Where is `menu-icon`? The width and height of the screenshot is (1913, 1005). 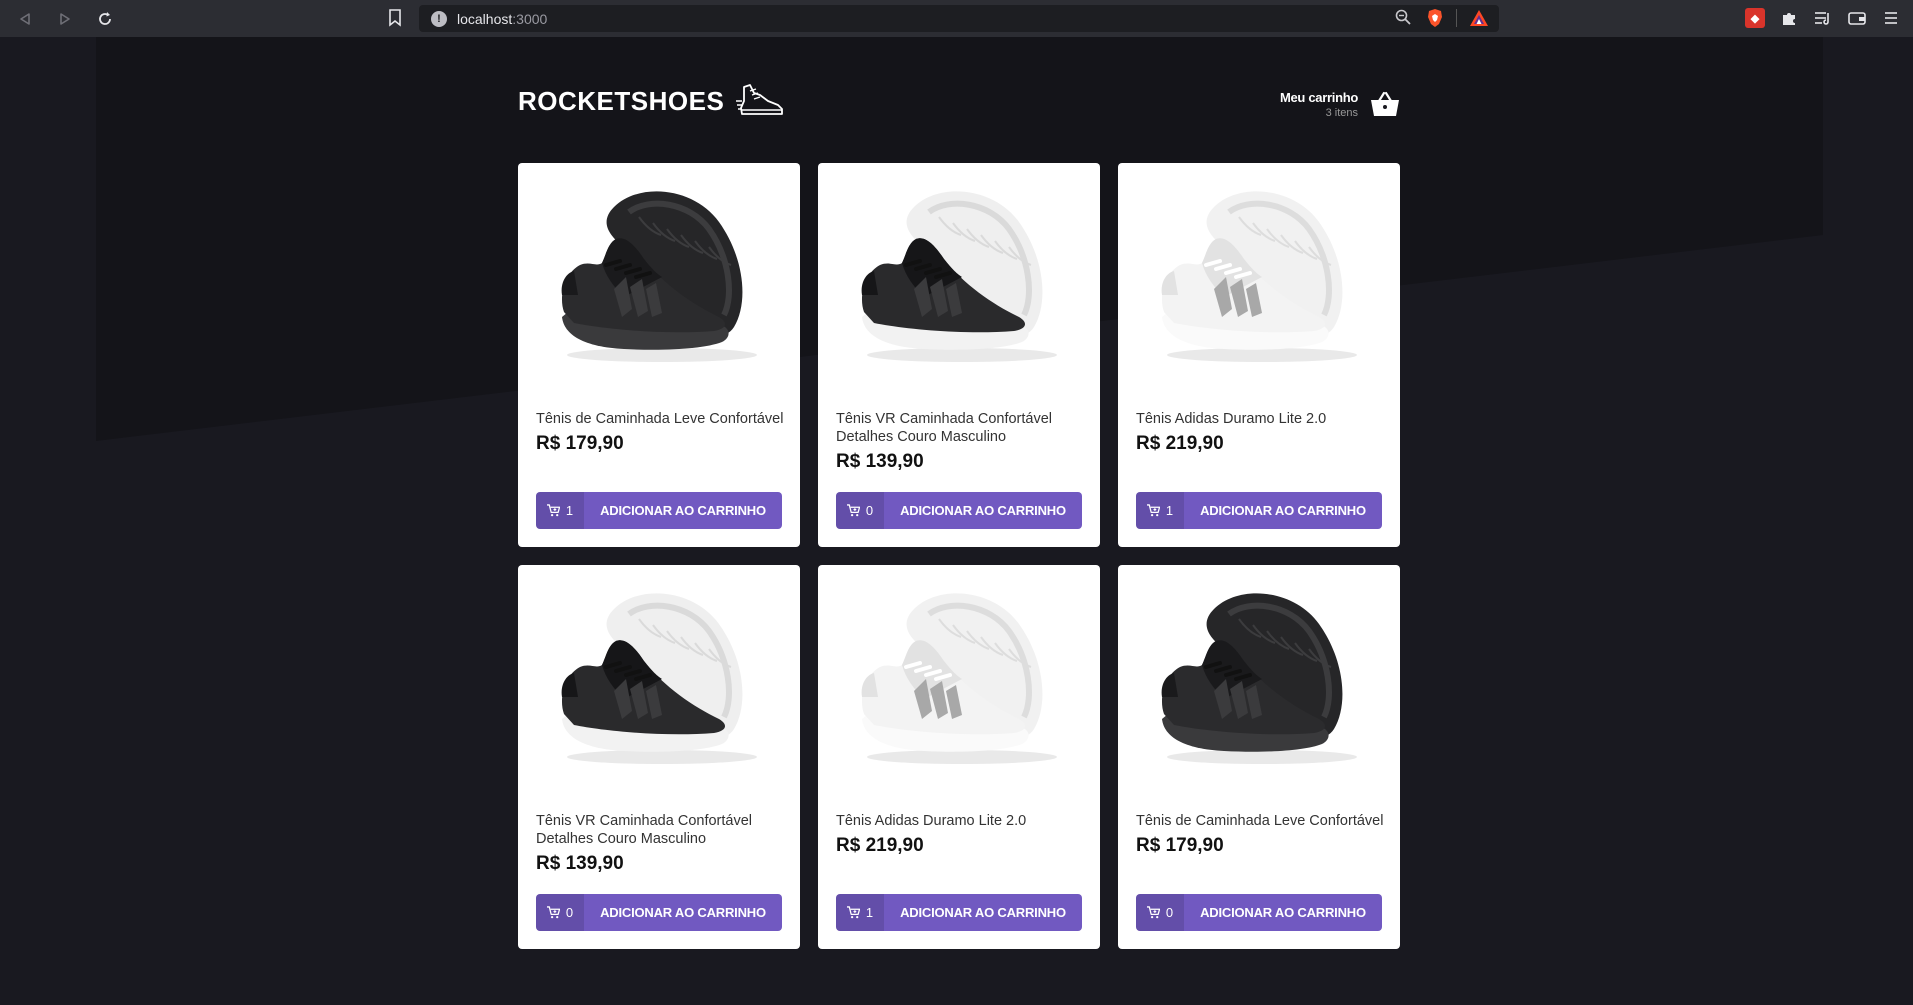
menu-icon is located at coordinates (1891, 18).